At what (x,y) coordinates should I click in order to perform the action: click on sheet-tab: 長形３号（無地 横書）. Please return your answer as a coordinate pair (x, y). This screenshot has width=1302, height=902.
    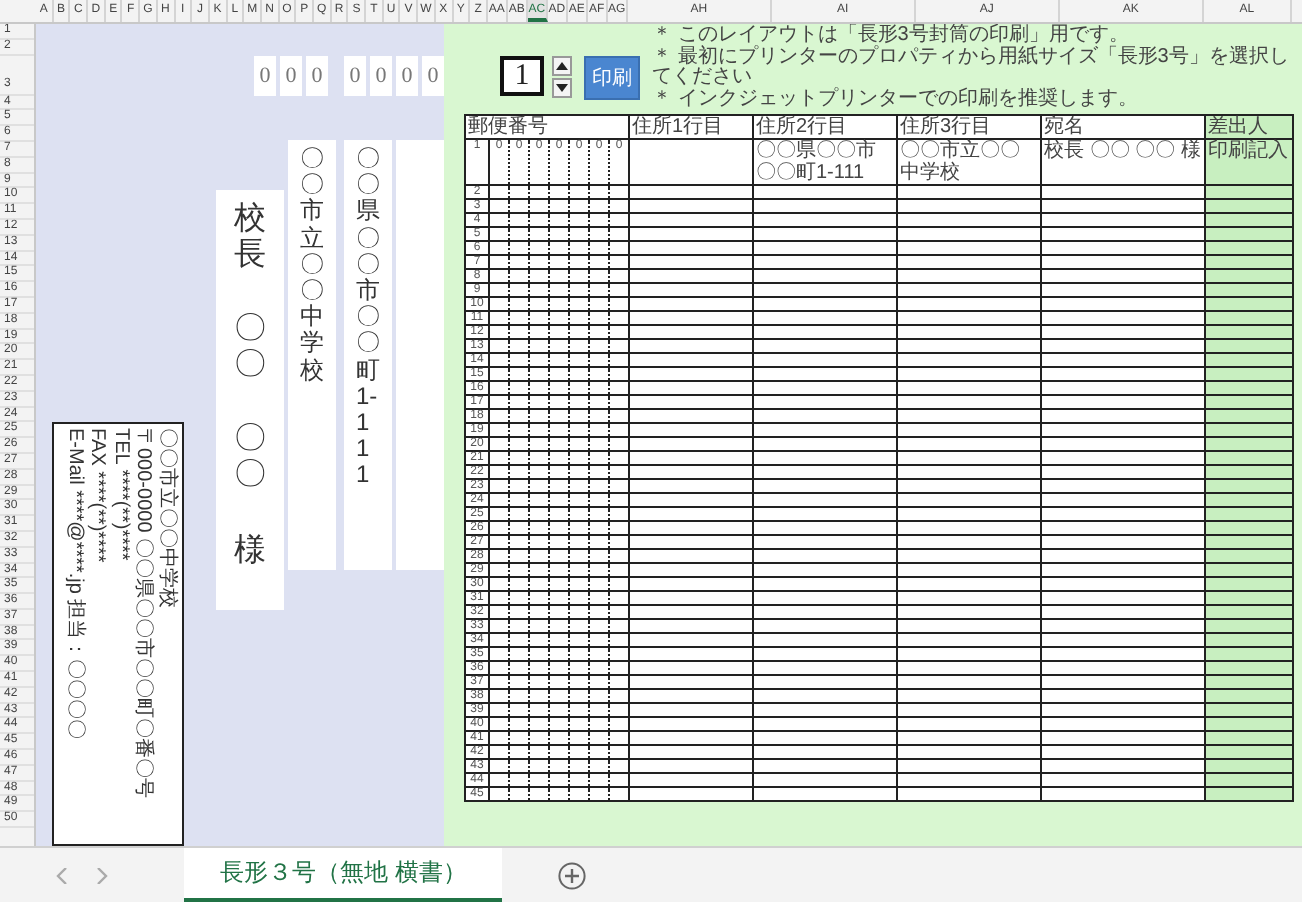
    Looking at the image, I should click on (343, 875).